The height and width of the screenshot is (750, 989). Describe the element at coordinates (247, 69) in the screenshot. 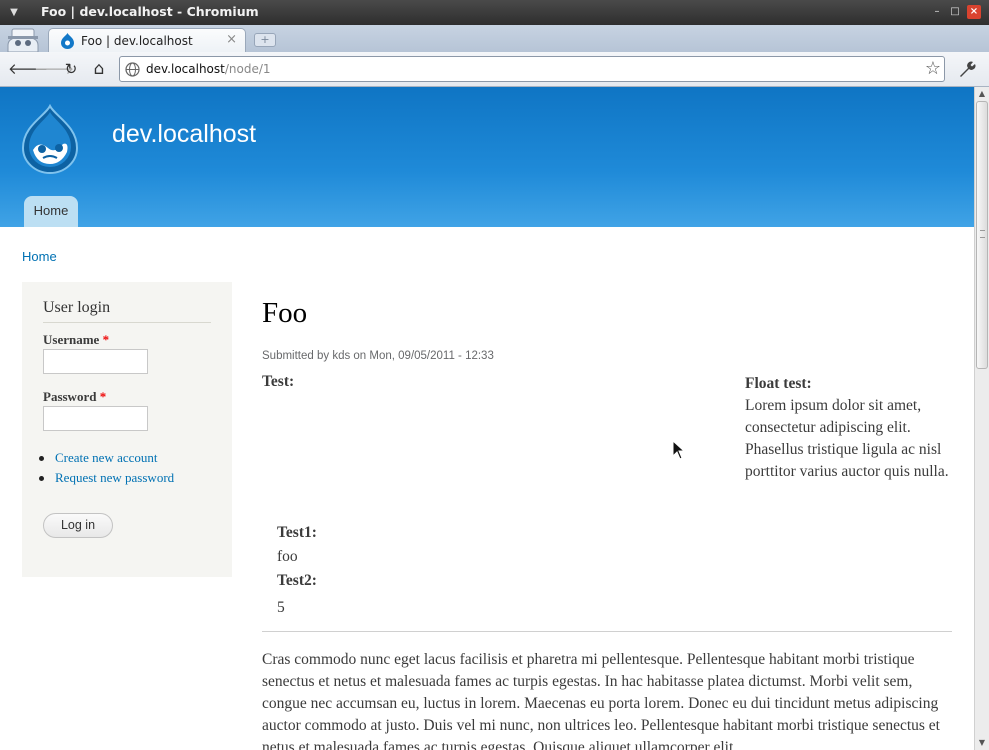

I see `url-path: /node/1` at that location.